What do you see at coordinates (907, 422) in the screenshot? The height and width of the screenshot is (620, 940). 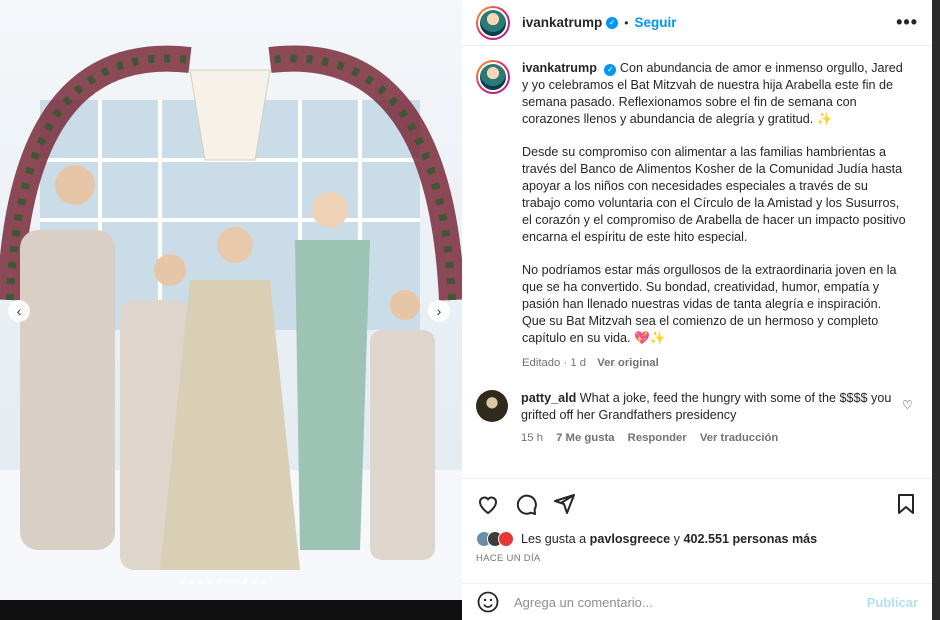 I see `comment-like-heart-icon: ♡` at bounding box center [907, 422].